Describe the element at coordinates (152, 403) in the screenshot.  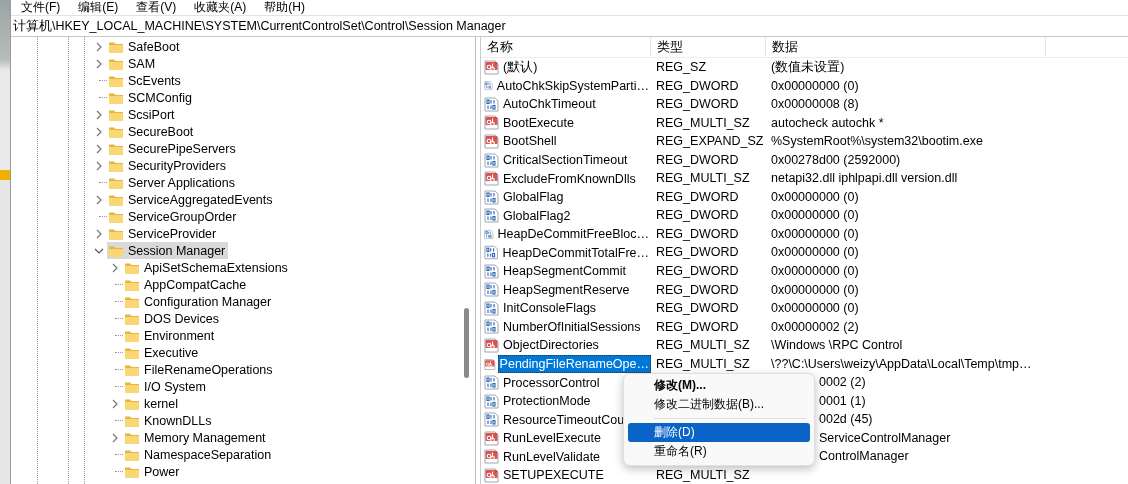
I see `tree-item: kernel` at that location.